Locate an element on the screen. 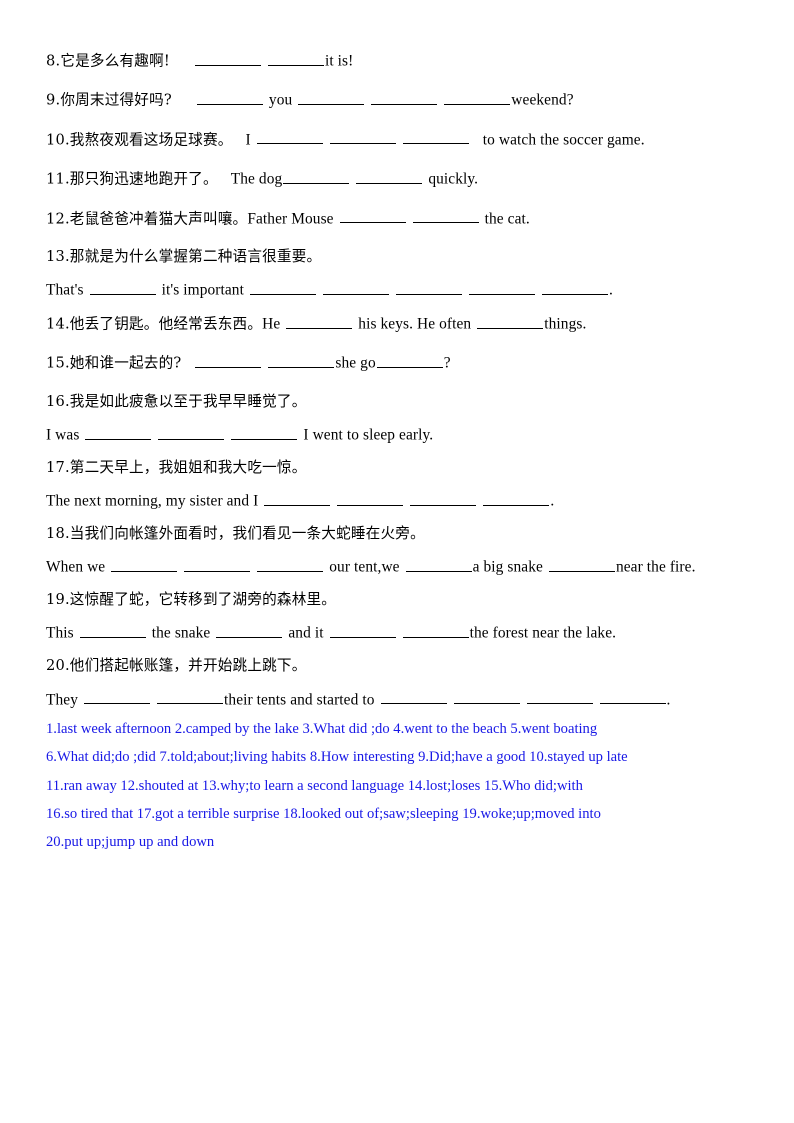  question-10-prompt: 10.我熬夜观看这场足球赛。 is located at coordinates (139, 140).